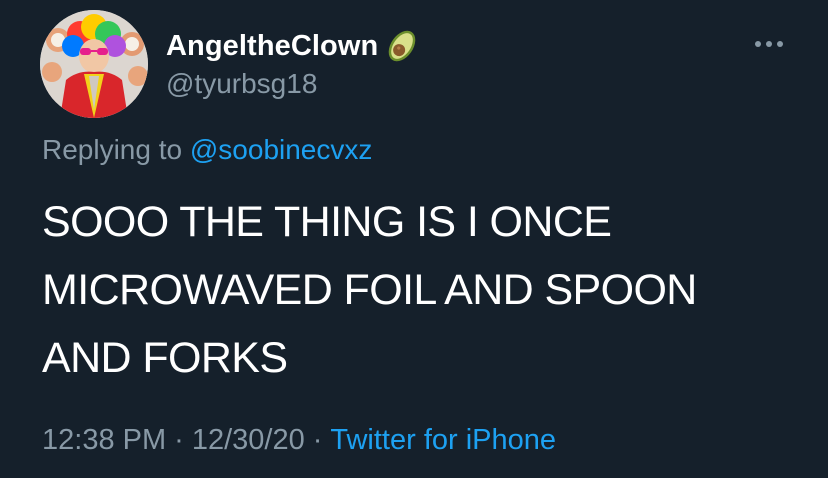 This screenshot has width=828, height=478. What do you see at coordinates (769, 44) in the screenshot?
I see `more-options-icon` at bounding box center [769, 44].